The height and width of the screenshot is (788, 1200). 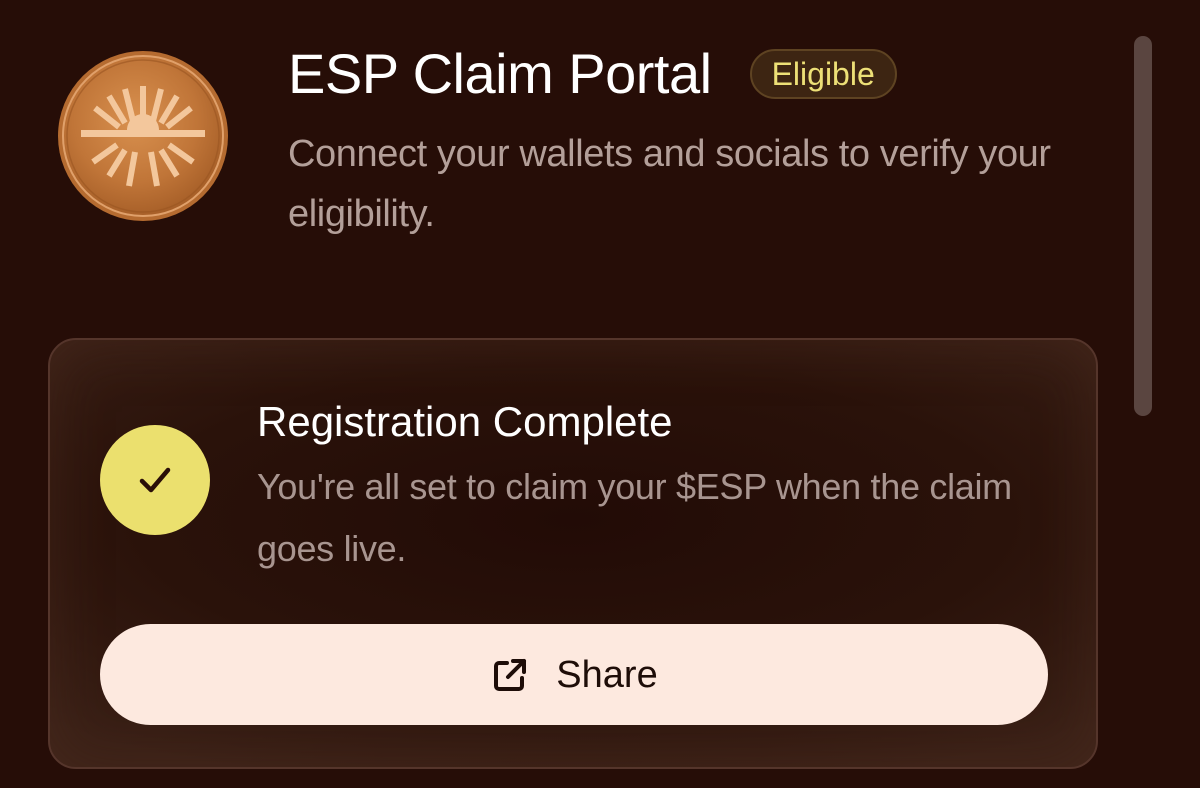 I want to click on sunburst-coin-icon, so click(x=143, y=136).